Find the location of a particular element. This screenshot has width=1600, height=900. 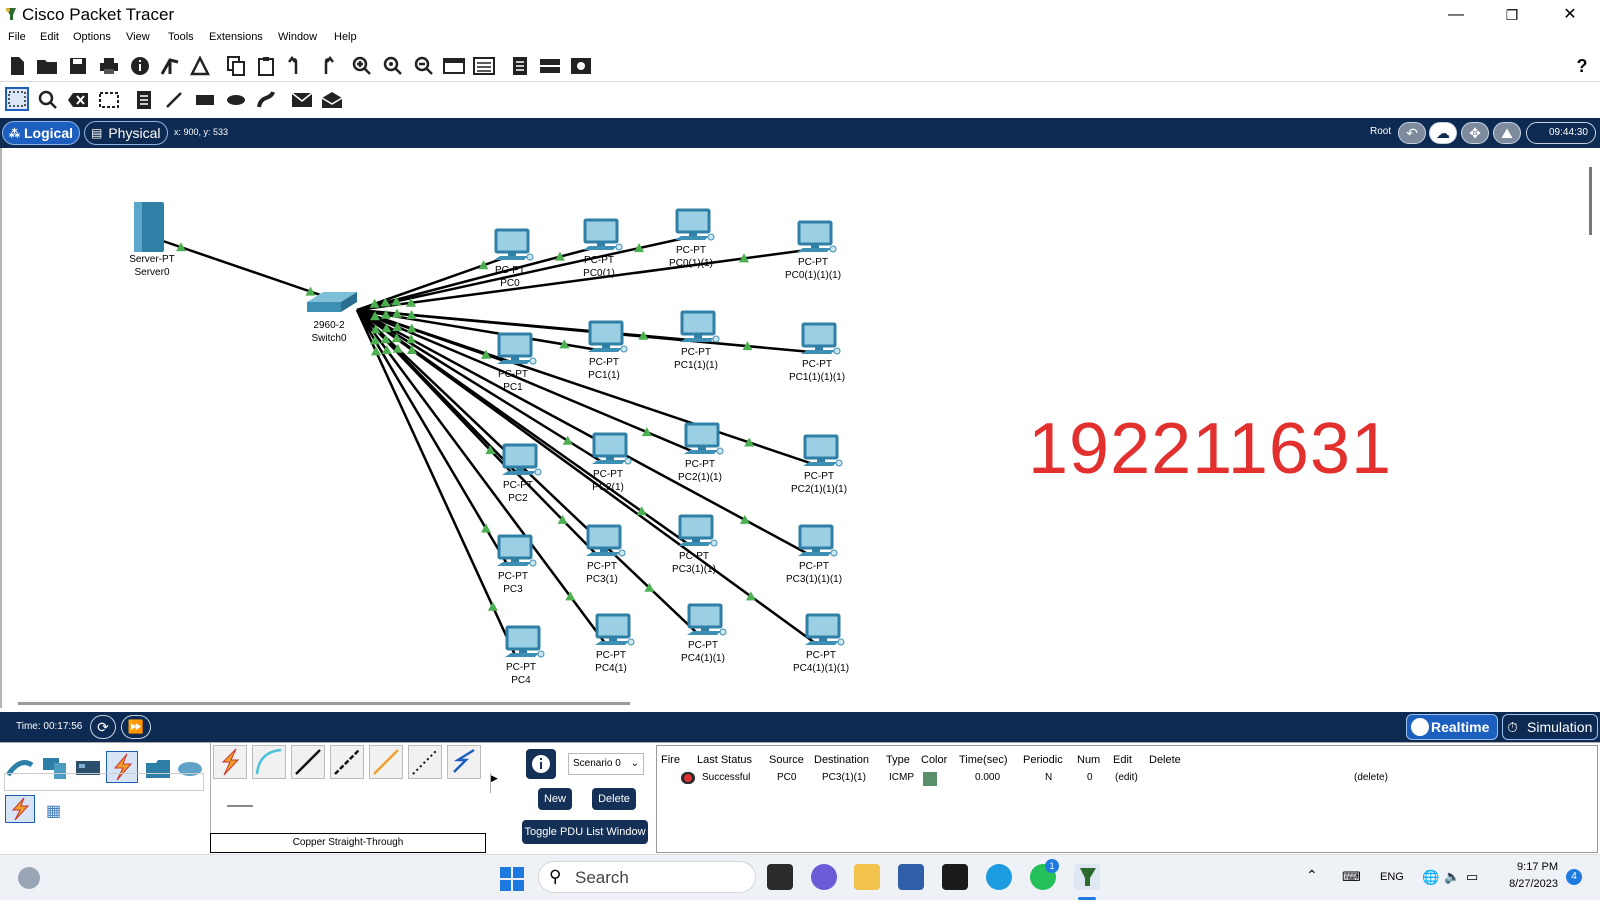

grid-icon: ▦ is located at coordinates (53, 811).